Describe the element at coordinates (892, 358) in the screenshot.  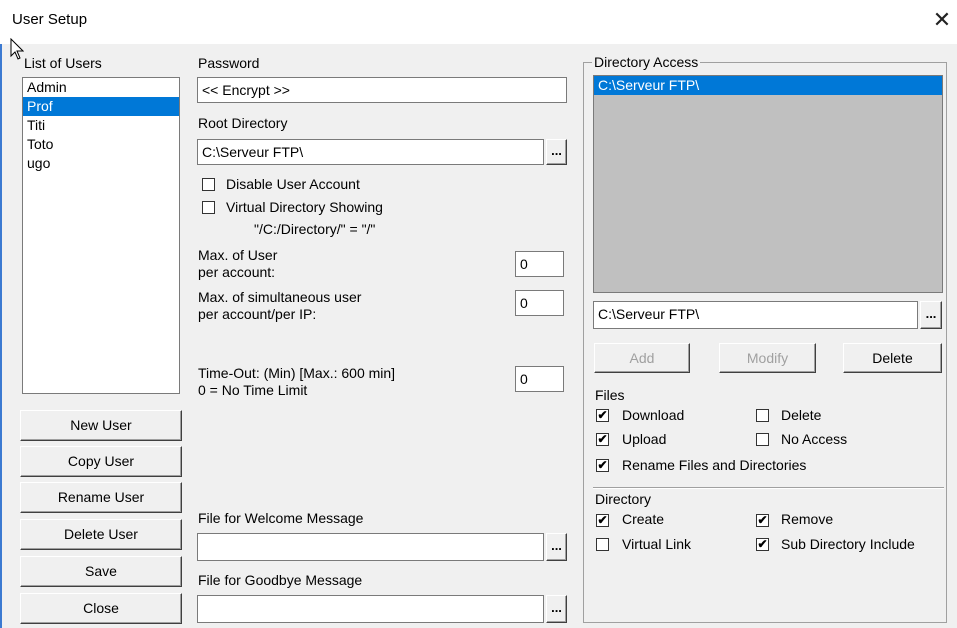
I see `delete-directory-button: Delete` at that location.